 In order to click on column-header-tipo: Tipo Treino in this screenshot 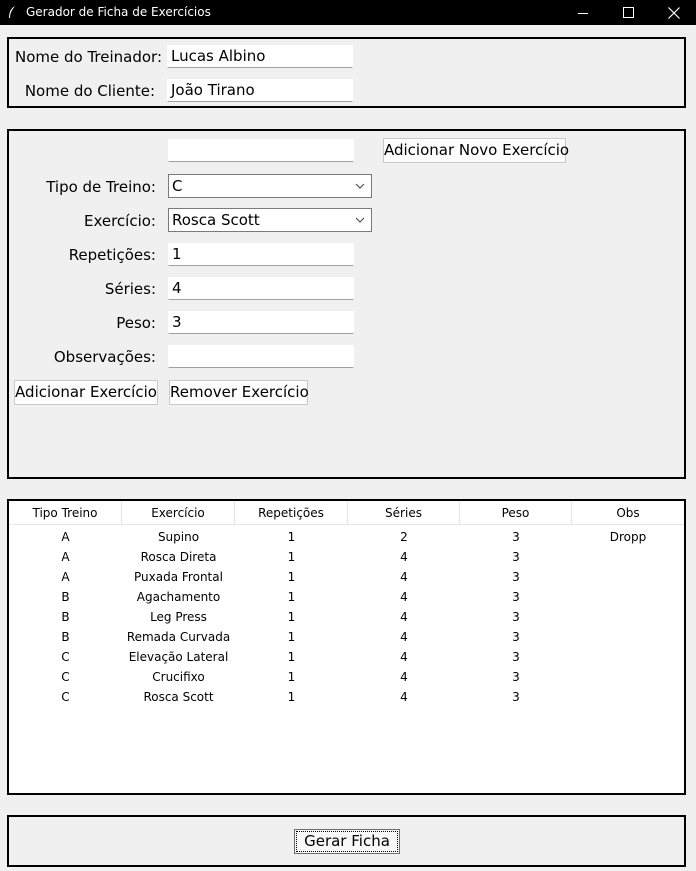, I will do `click(65, 513)`.